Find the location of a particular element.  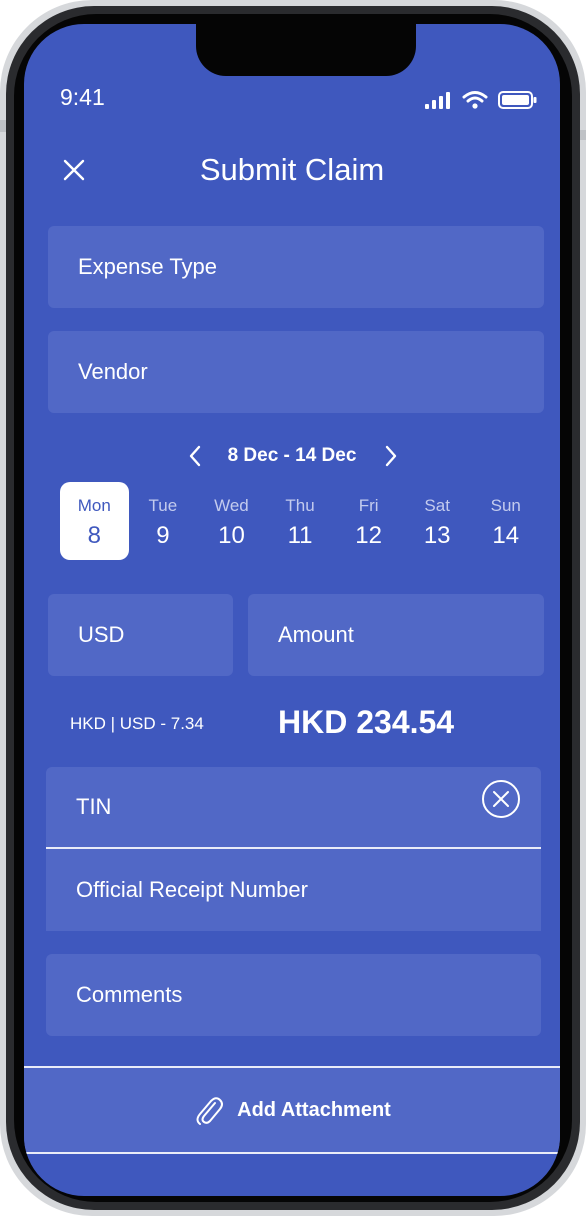

header: Submit Claim is located at coordinates (292, 170).